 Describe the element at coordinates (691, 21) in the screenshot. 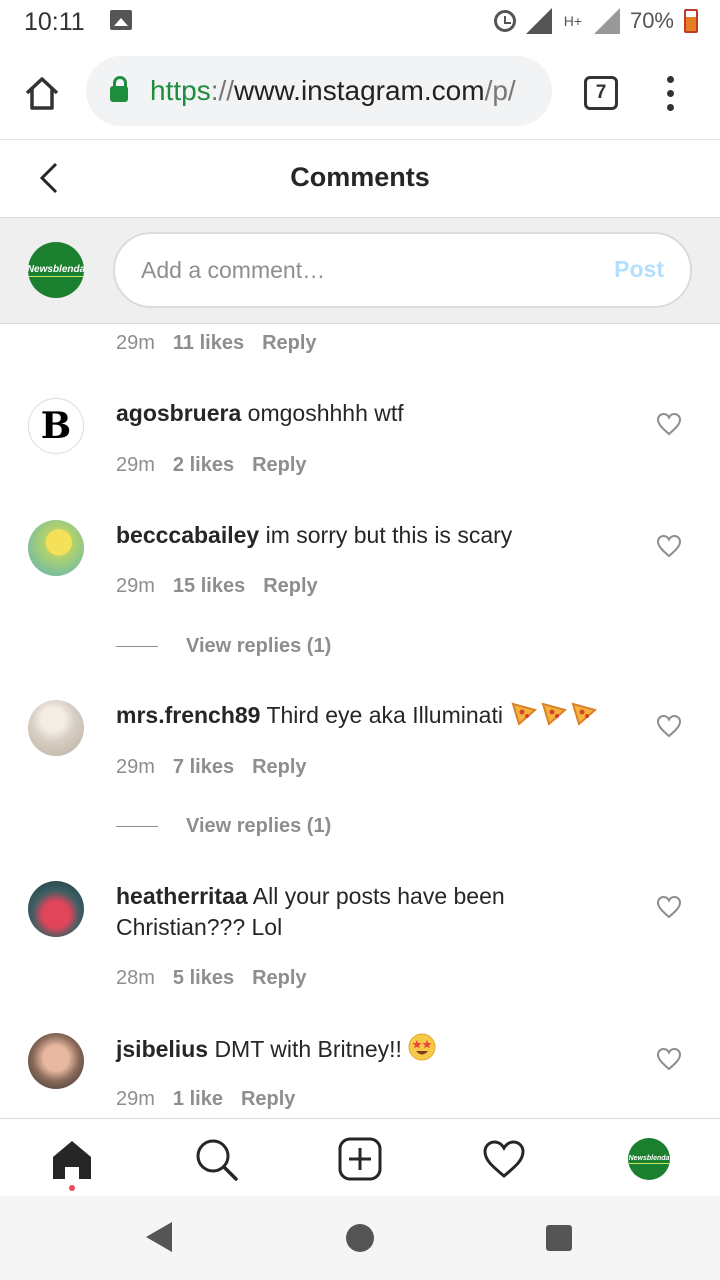

I see `battery-icon` at that location.